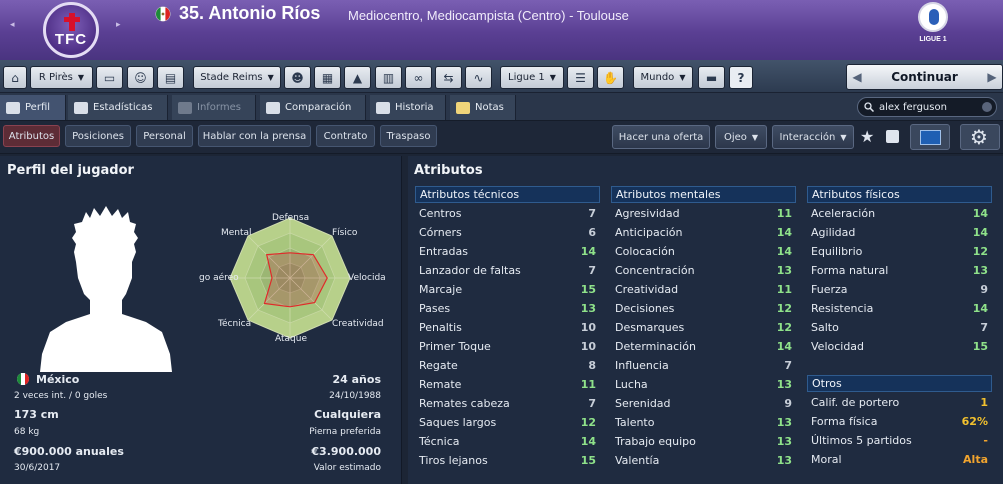 The height and width of the screenshot is (484, 1003). Describe the element at coordinates (507, 403) in the screenshot. I see `attribute-row: Remates cabeza 7` at that location.